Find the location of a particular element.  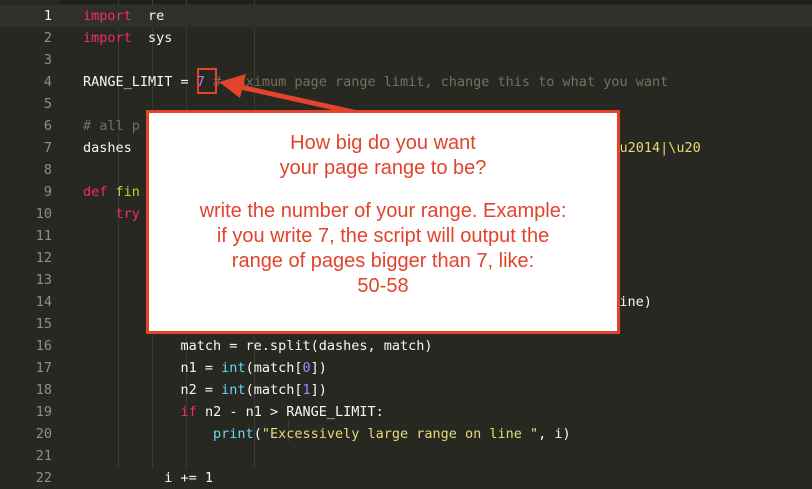

callout-body-line-3: range of pages bigger than 7, like: is located at coordinates (383, 261).